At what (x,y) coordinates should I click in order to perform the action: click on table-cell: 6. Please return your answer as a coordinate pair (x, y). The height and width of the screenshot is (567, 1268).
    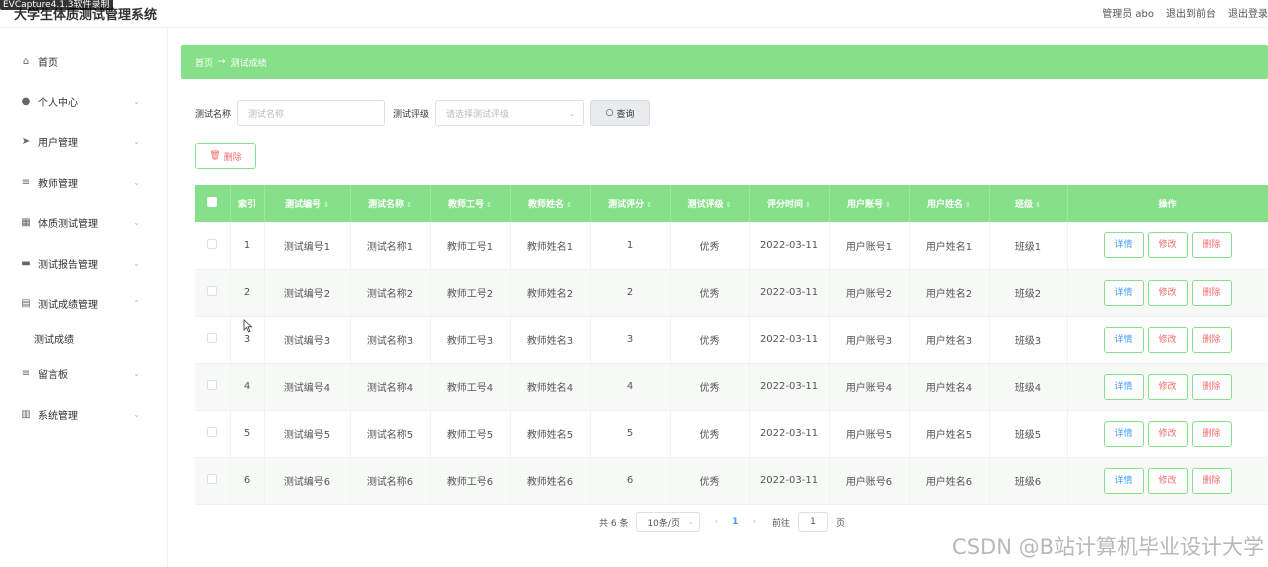
    Looking at the image, I should click on (630, 481).